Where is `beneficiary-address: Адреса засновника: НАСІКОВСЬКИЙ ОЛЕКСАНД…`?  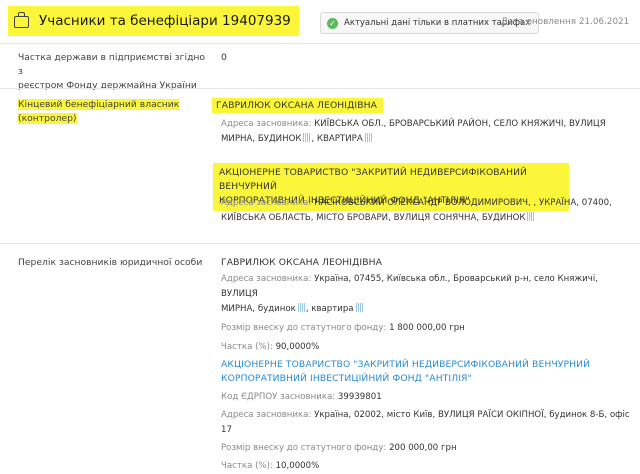 beneficiary-address: Адреса засновника: НАСІКОВСЬКИЙ ОЛЕКСАНД… is located at coordinates (416, 210).